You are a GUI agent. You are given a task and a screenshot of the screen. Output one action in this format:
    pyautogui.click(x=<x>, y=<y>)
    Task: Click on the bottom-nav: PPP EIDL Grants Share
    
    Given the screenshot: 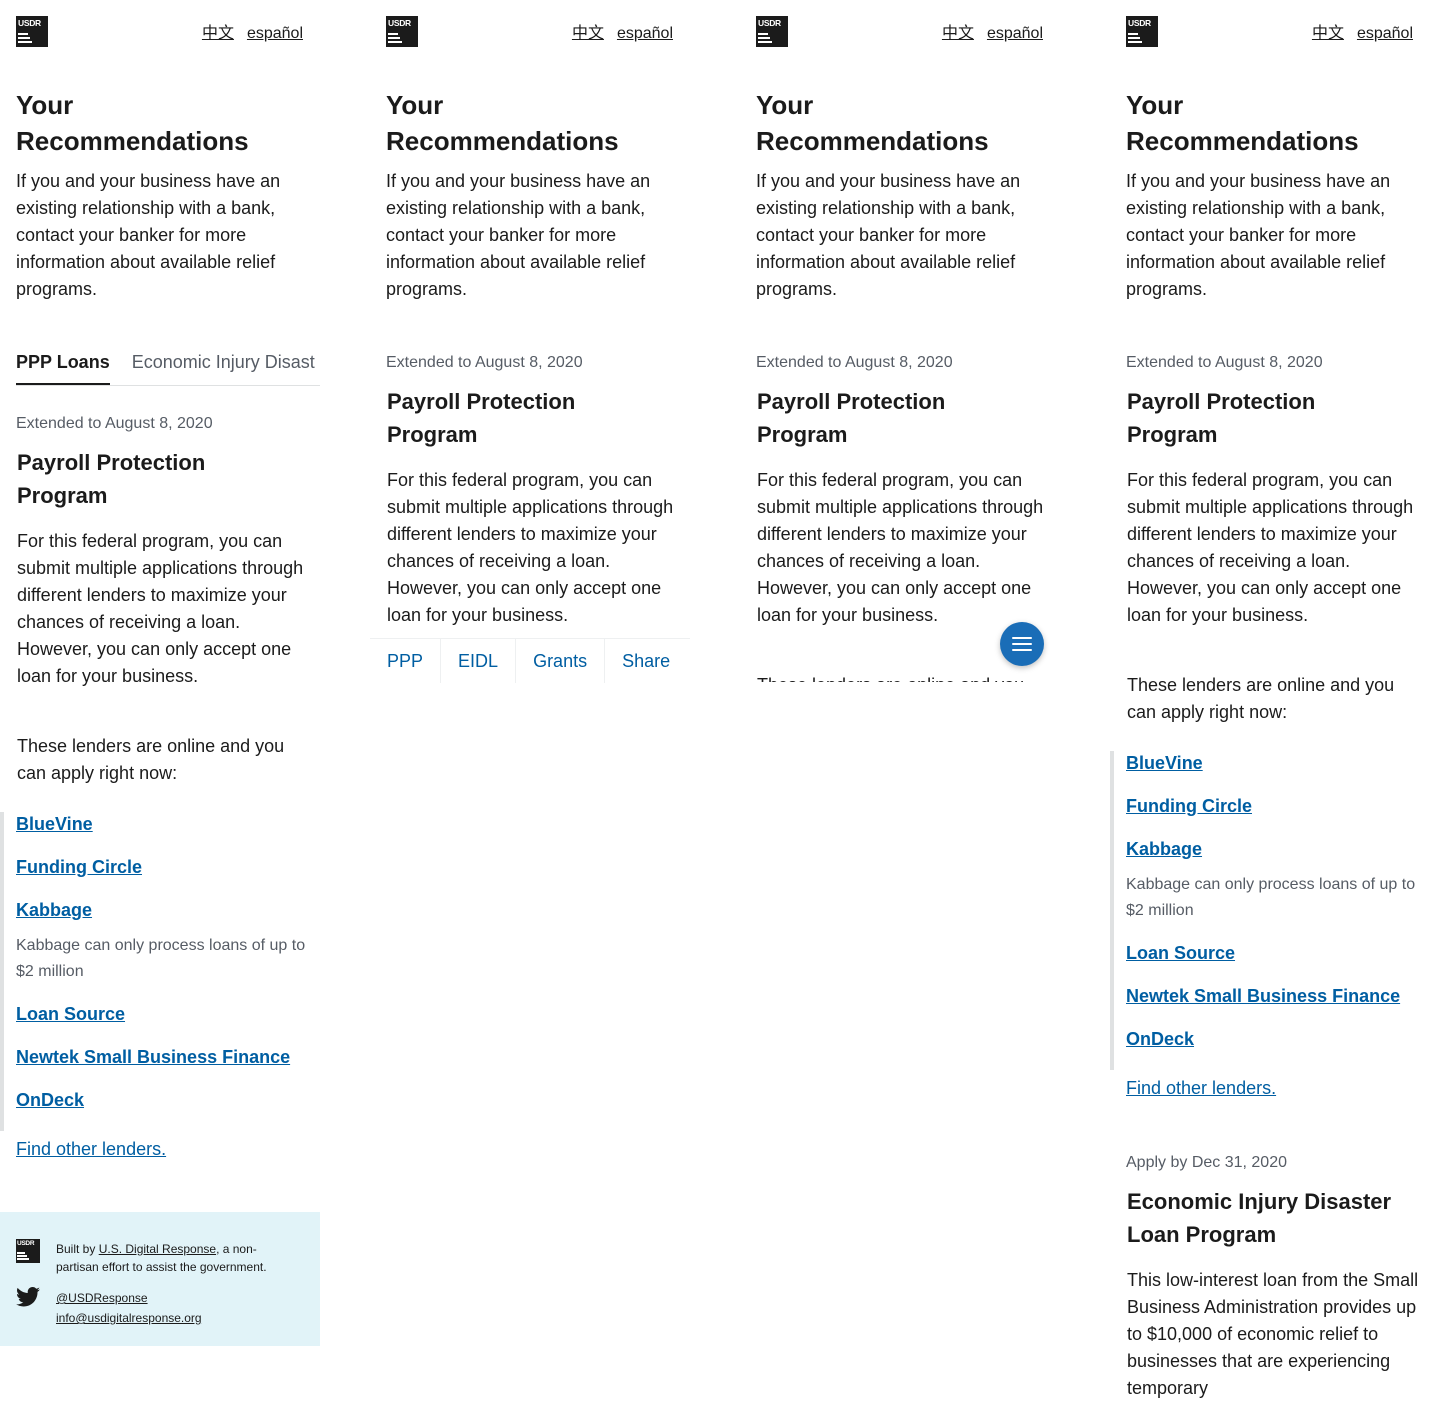 What is the action you would take?
    pyautogui.click(x=530, y=660)
    